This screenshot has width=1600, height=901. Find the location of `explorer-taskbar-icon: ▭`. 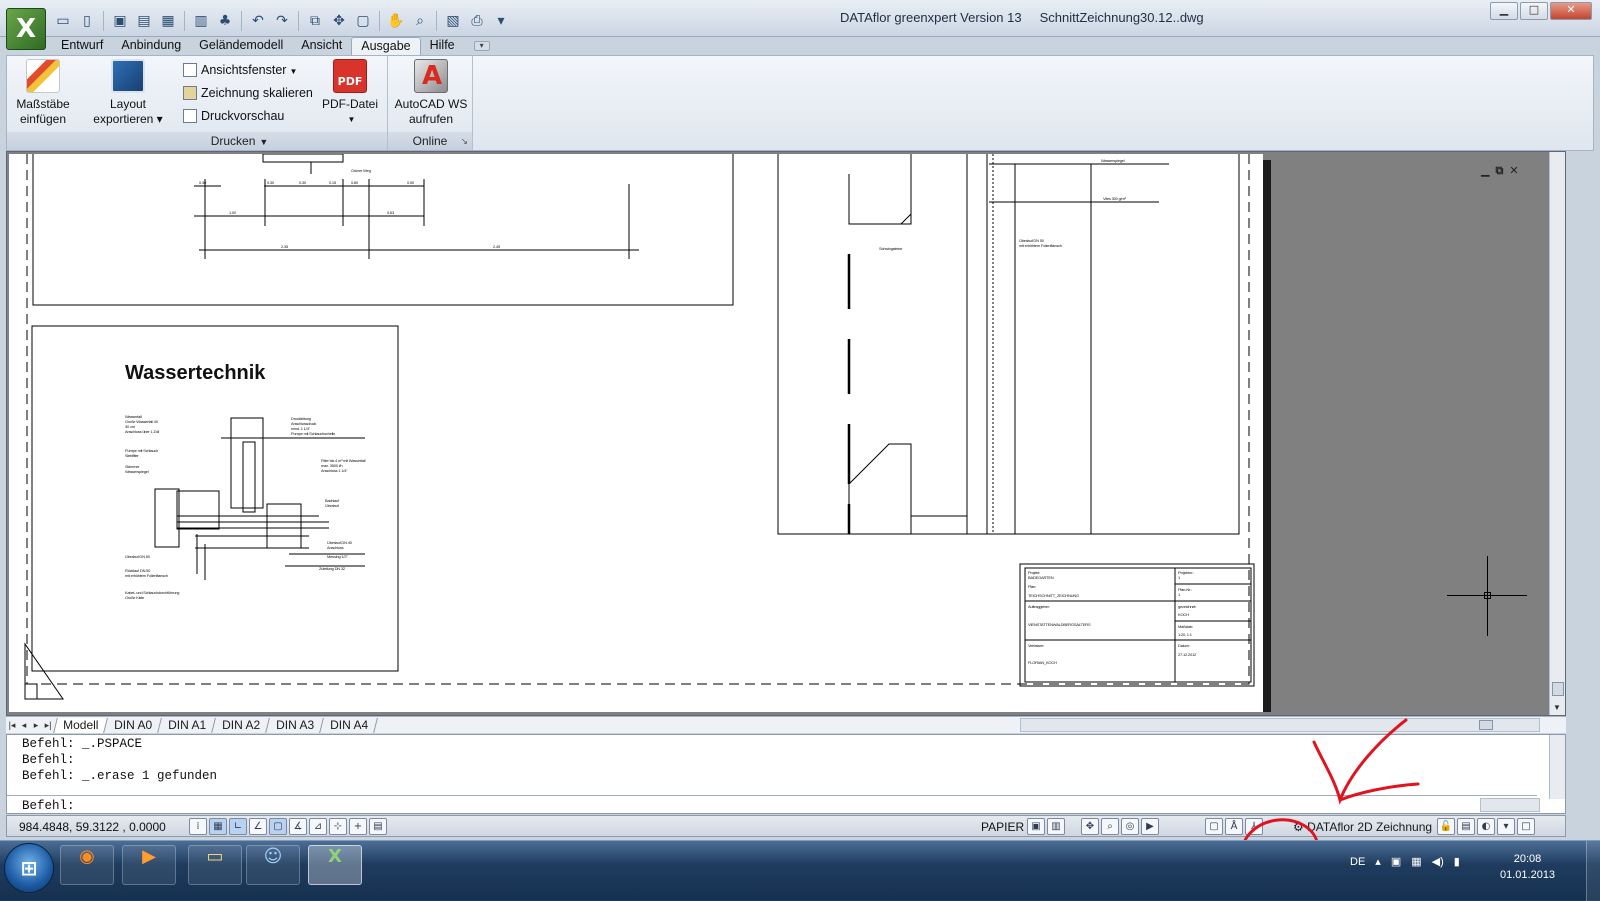

explorer-taskbar-icon: ▭ is located at coordinates (215, 865).